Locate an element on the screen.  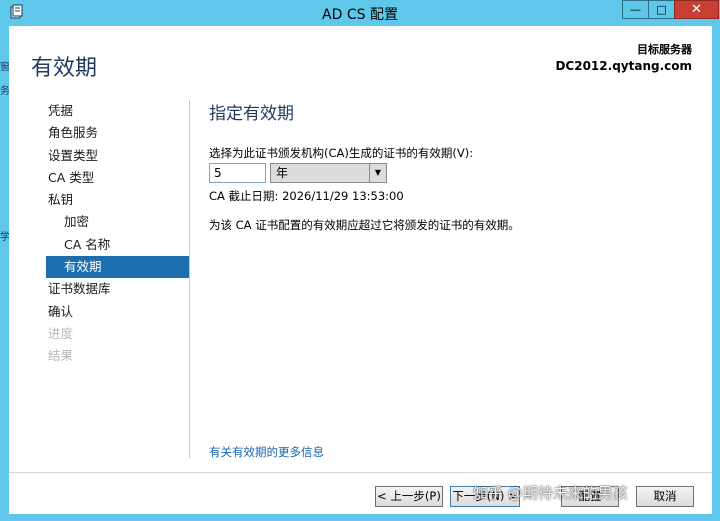
nav-item-cryptography: 加密 is located at coordinates (117, 222).